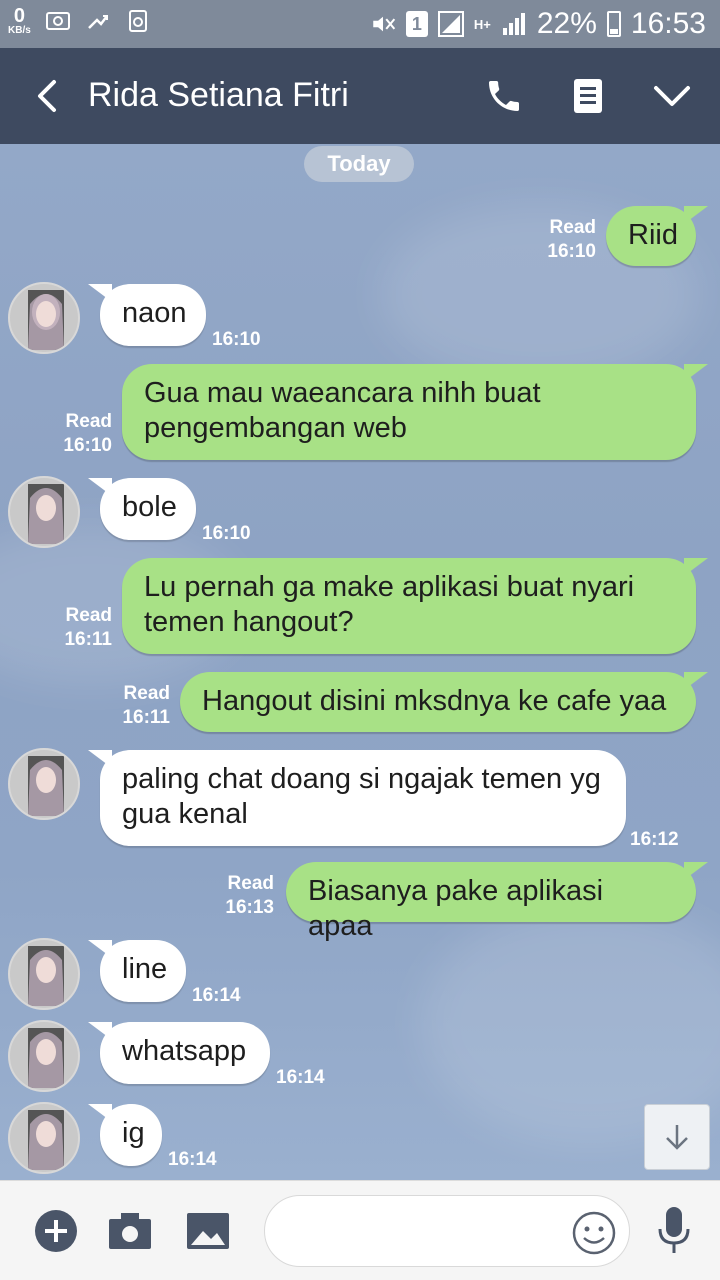 The width and height of the screenshot is (720, 1280). Describe the element at coordinates (218, 95) in the screenshot. I see `contact-name: Rida Setiana Fitri` at that location.